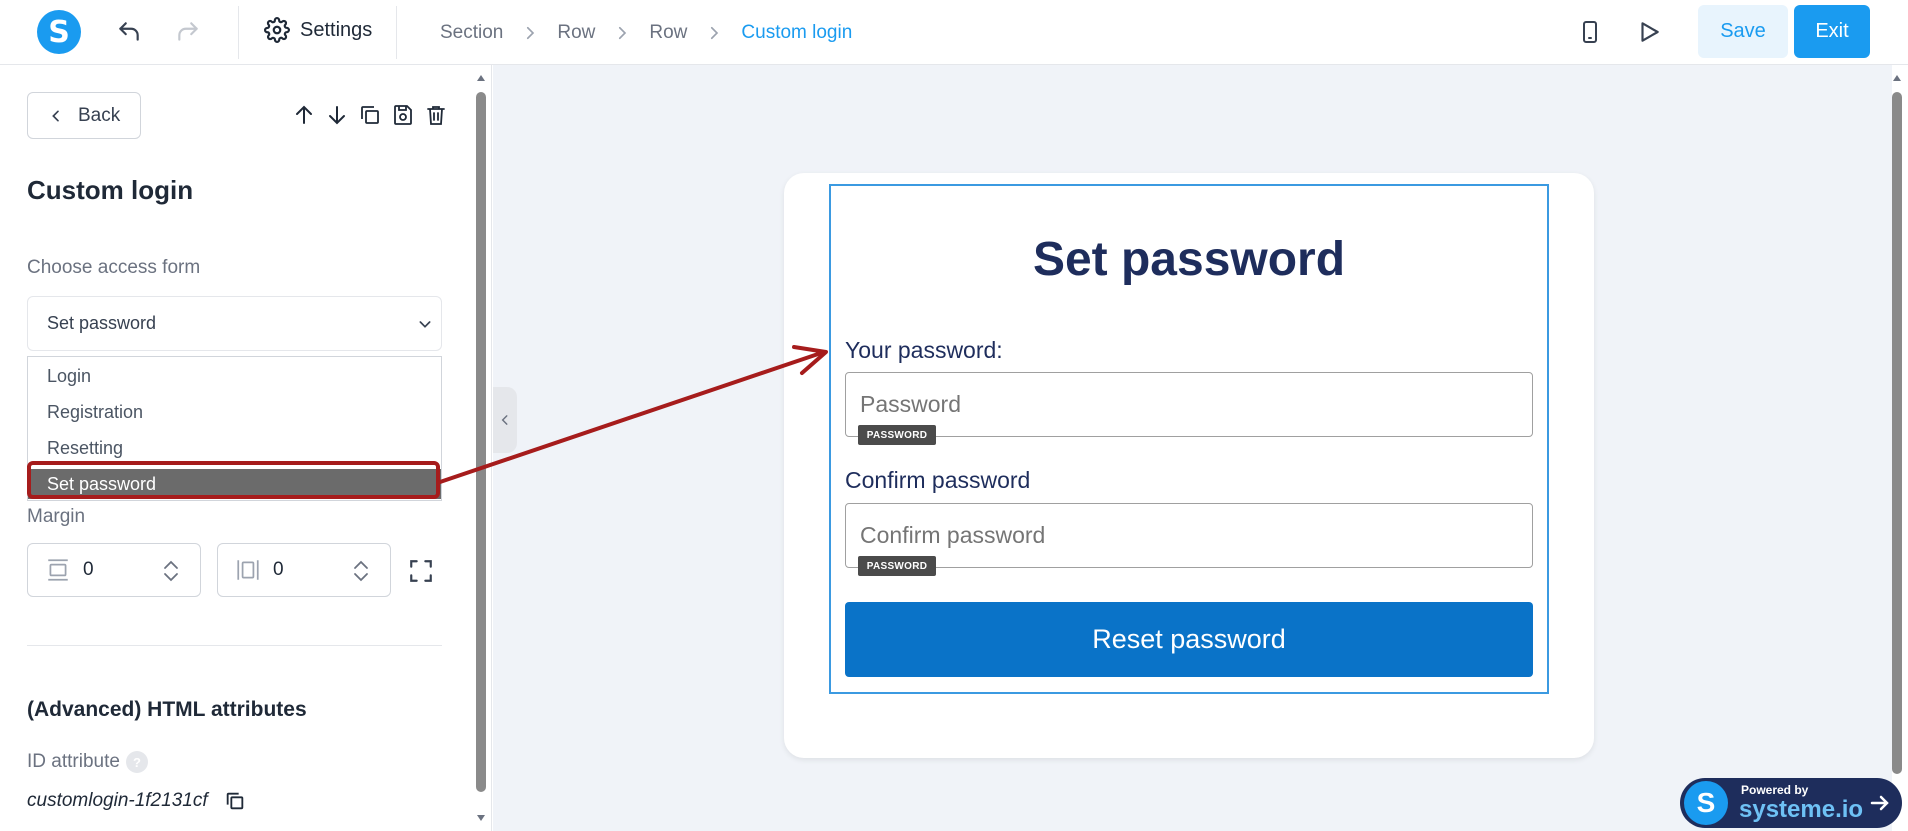 This screenshot has width=1908, height=831. I want to click on margin-horizontal-input: 0, so click(304, 570).